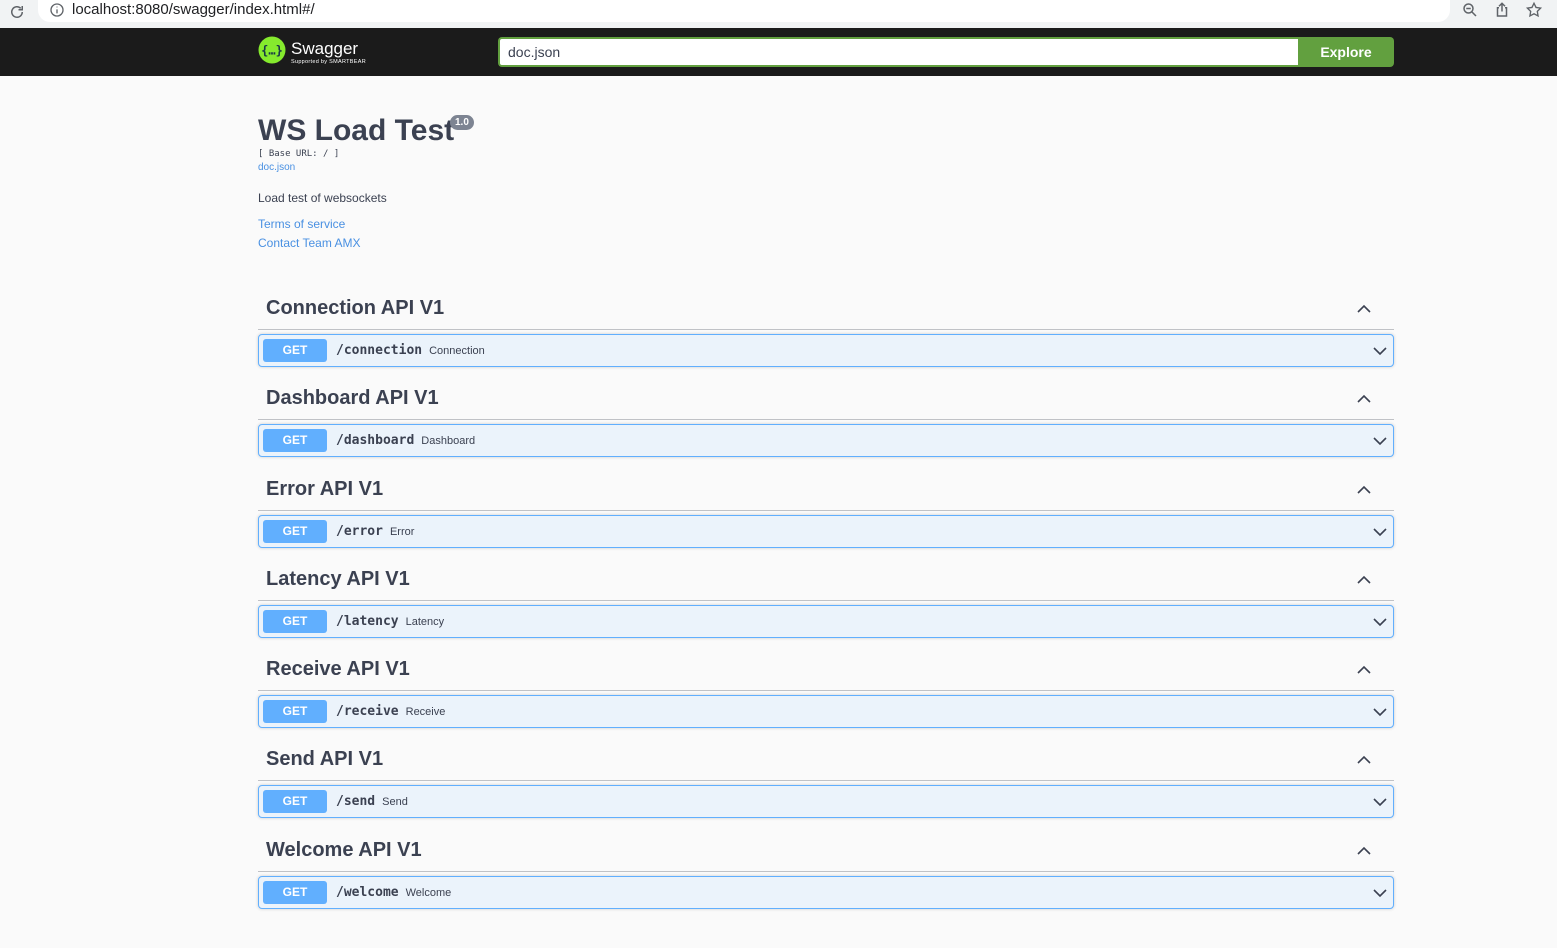 This screenshot has width=1557, height=948. What do you see at coordinates (425, 622) in the screenshot?
I see `operation-summary: Latency` at bounding box center [425, 622].